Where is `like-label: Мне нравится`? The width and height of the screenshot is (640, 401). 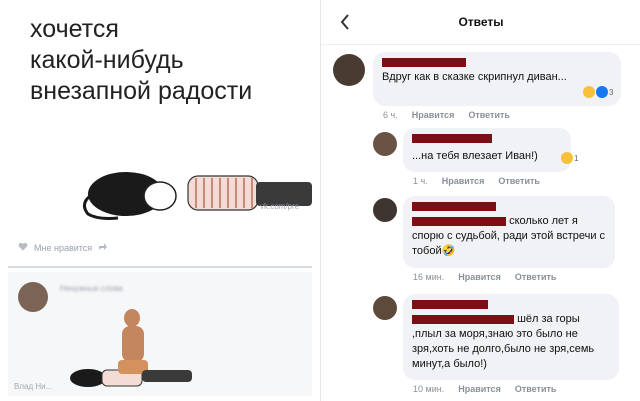
like-label: Мне нравится is located at coordinates (63, 248).